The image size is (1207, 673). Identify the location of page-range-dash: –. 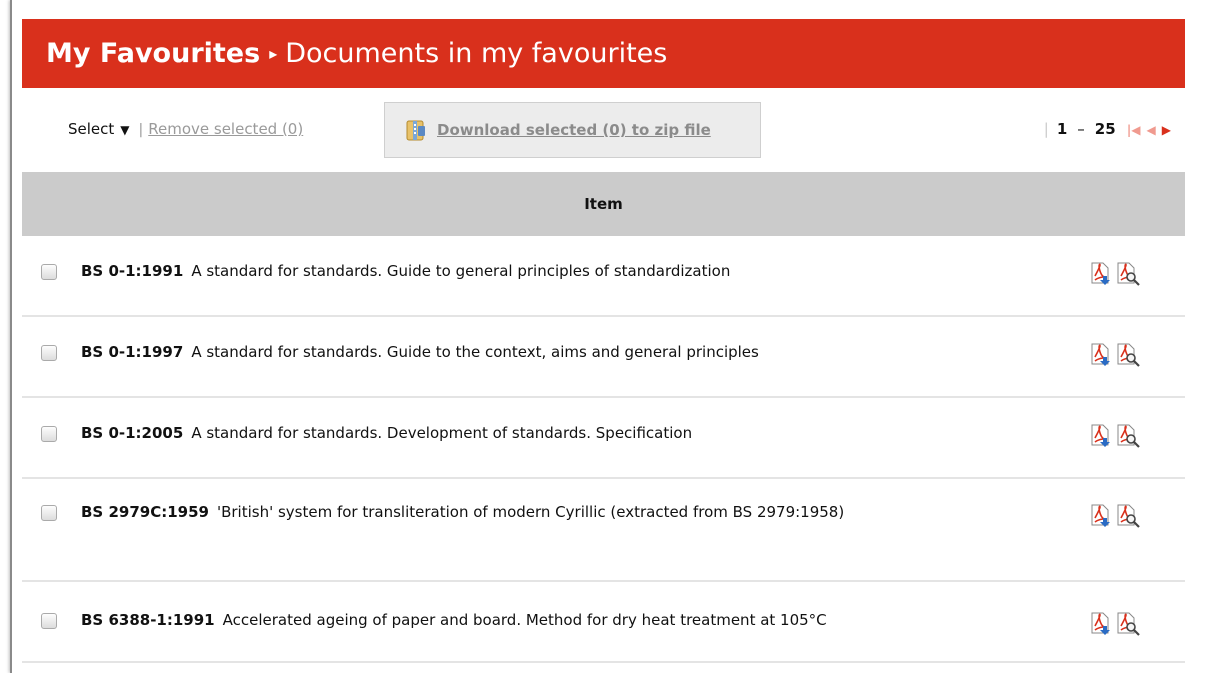
(1081, 129).